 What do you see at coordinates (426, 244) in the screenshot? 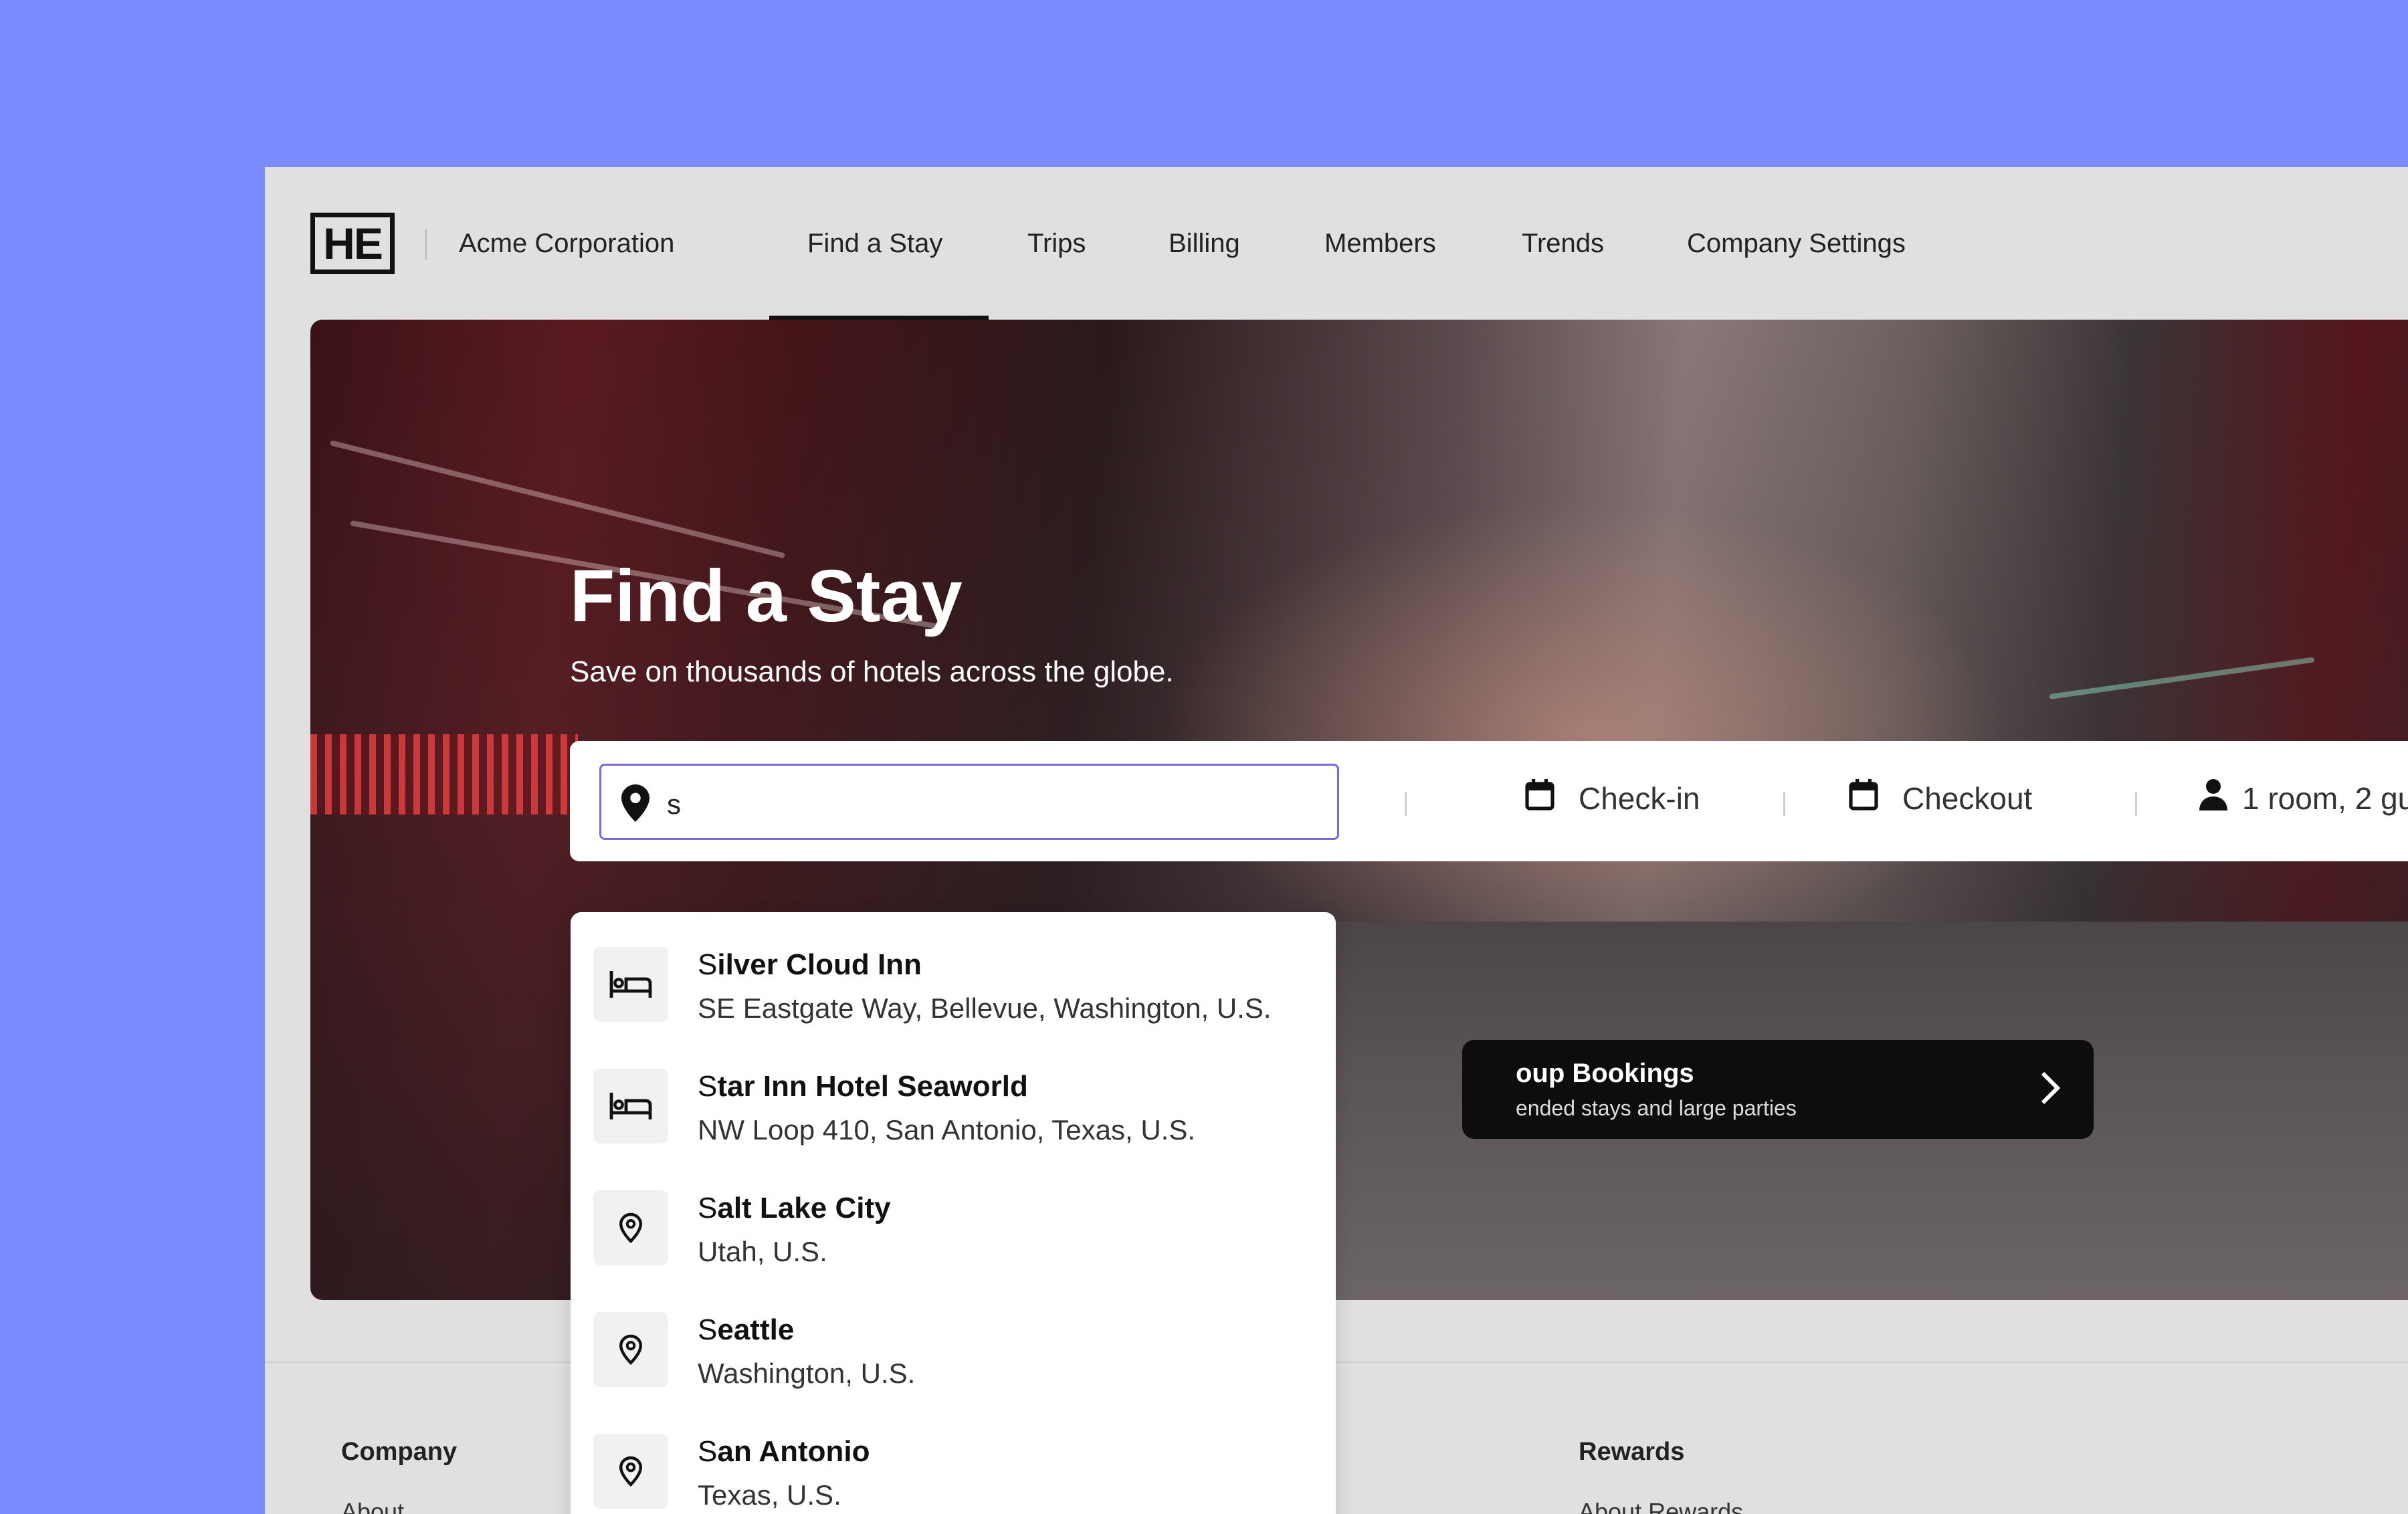
I see `nav-divider` at bounding box center [426, 244].